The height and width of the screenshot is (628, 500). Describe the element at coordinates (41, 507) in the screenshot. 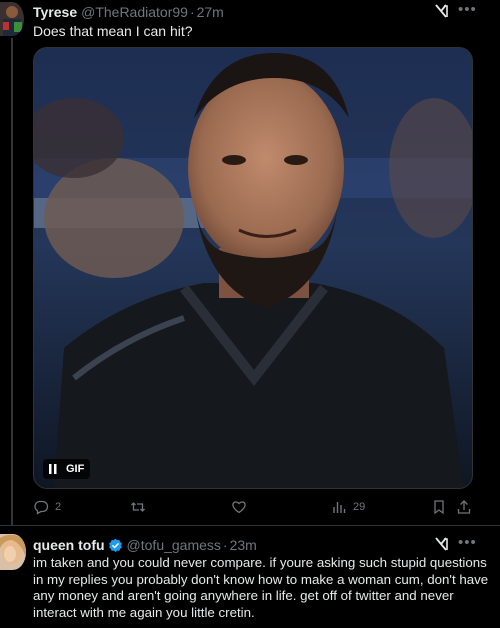

I see `reply-icon` at that location.